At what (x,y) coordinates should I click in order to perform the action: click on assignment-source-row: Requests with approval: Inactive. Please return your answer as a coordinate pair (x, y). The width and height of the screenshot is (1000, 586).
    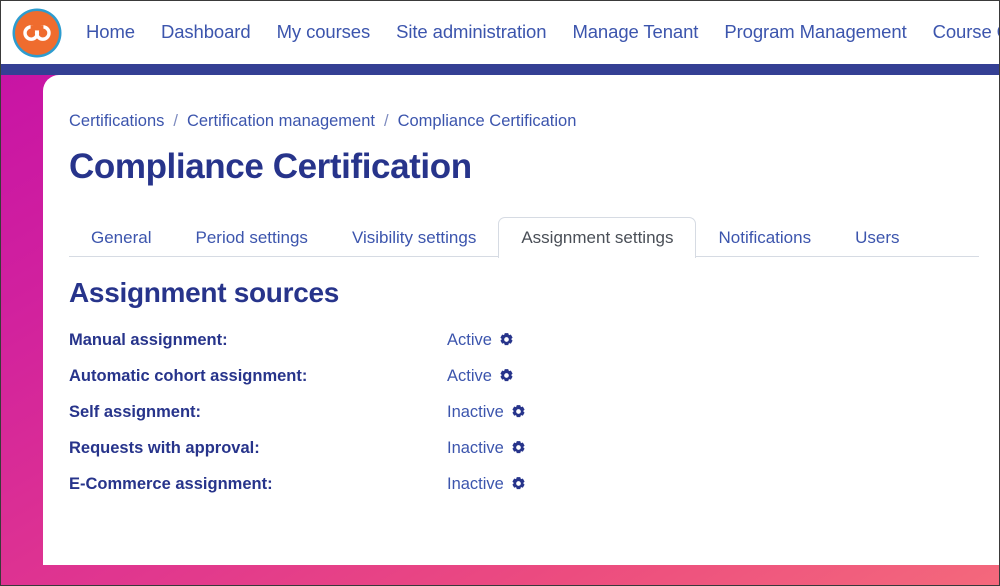
    Looking at the image, I should click on (524, 448).